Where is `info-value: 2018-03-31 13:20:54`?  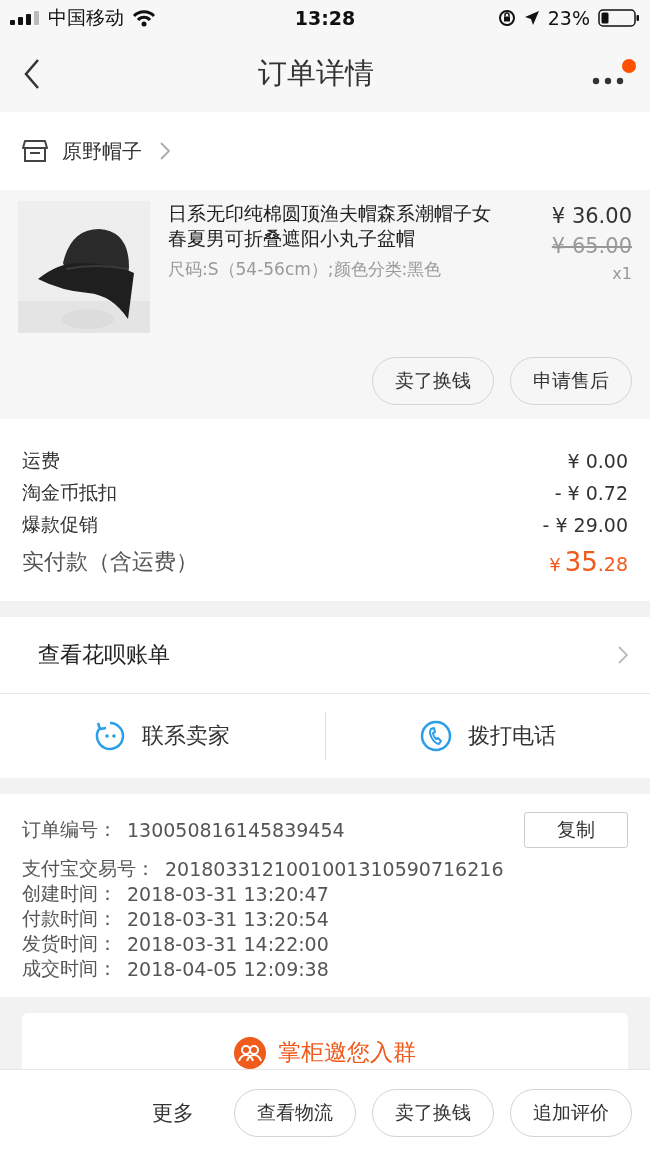 info-value: 2018-03-31 13:20:54 is located at coordinates (228, 918).